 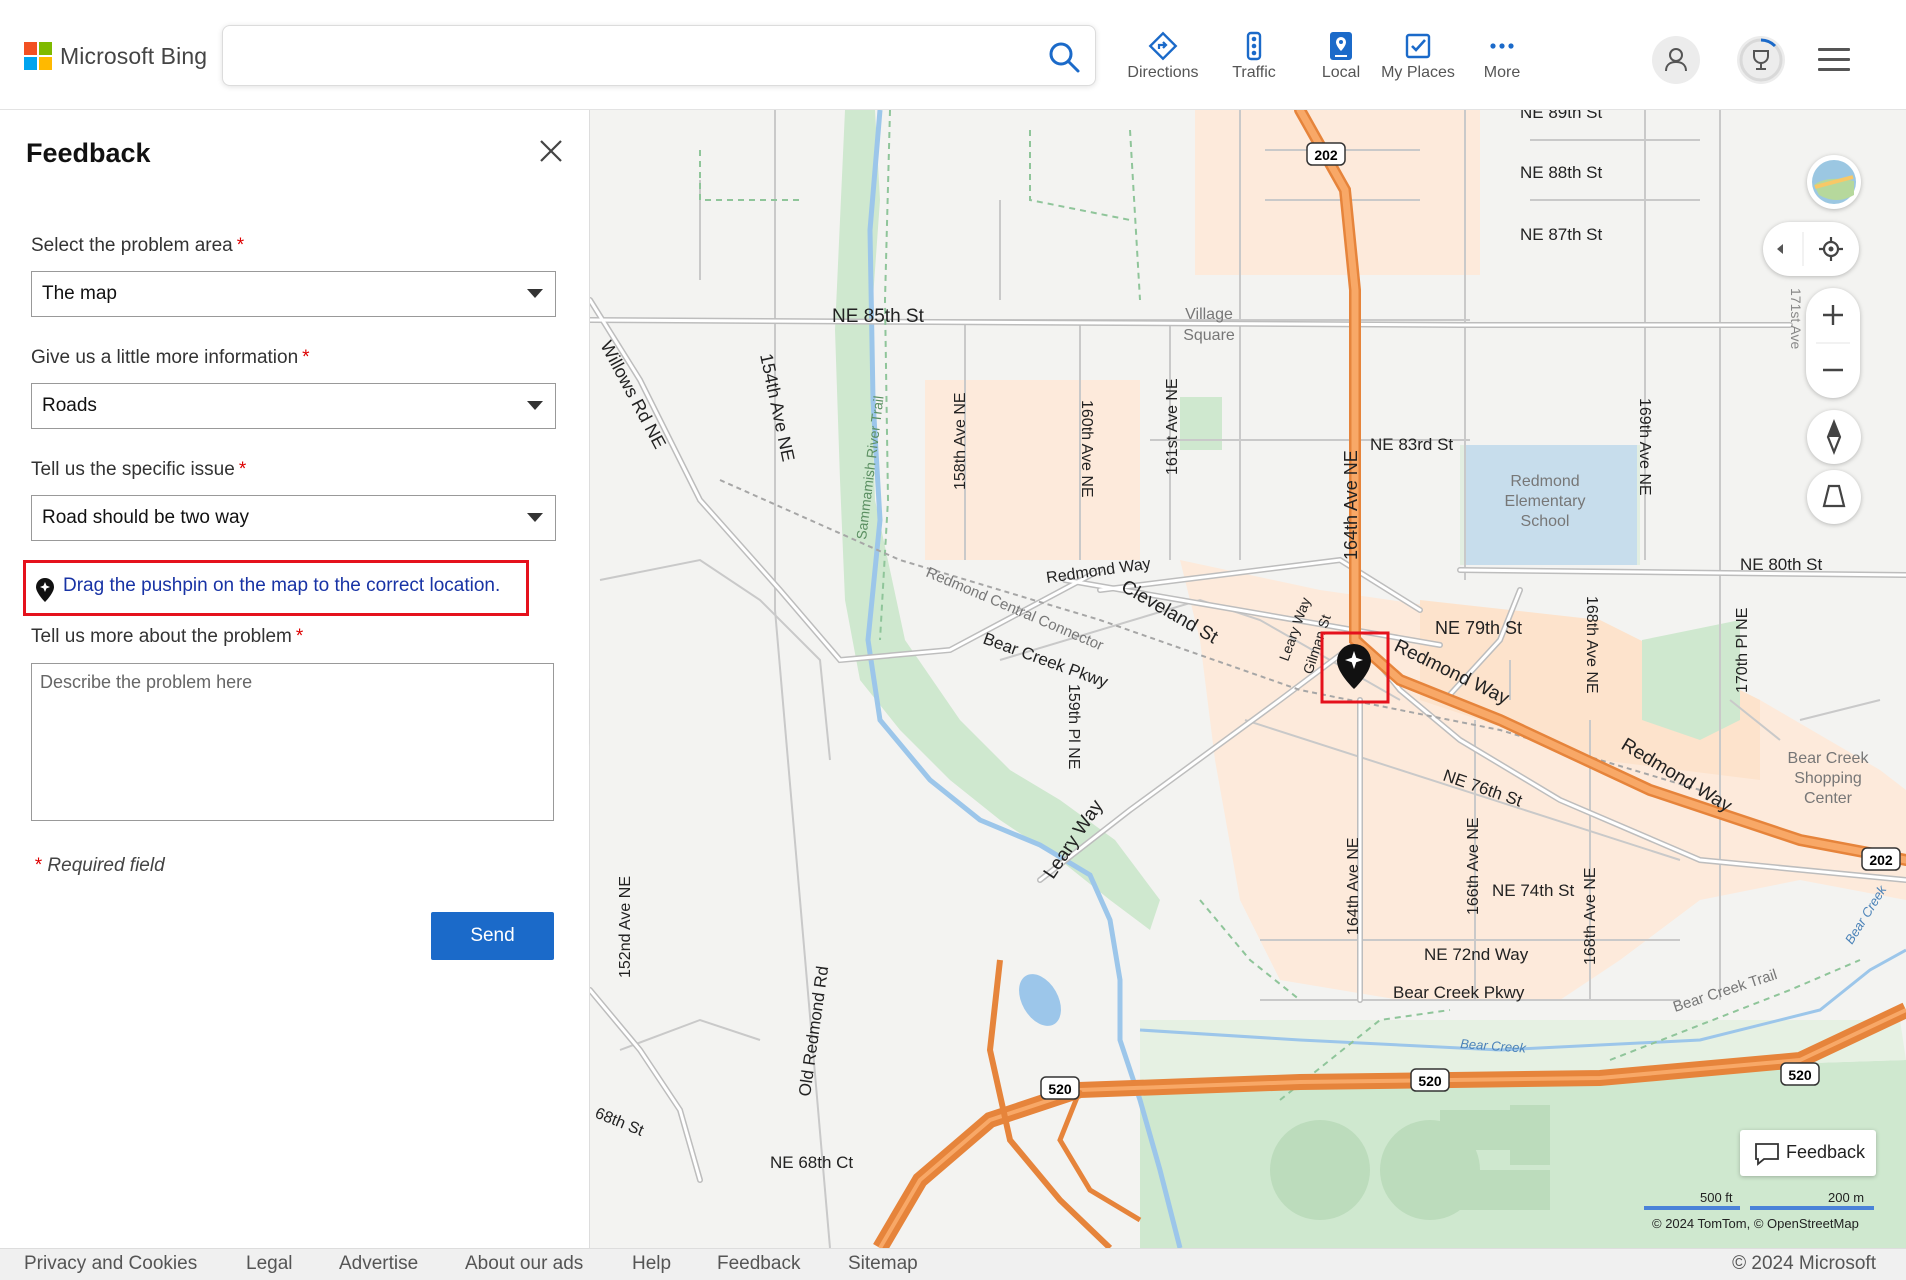 What do you see at coordinates (1811, 249) in the screenshot?
I see `location-group` at bounding box center [1811, 249].